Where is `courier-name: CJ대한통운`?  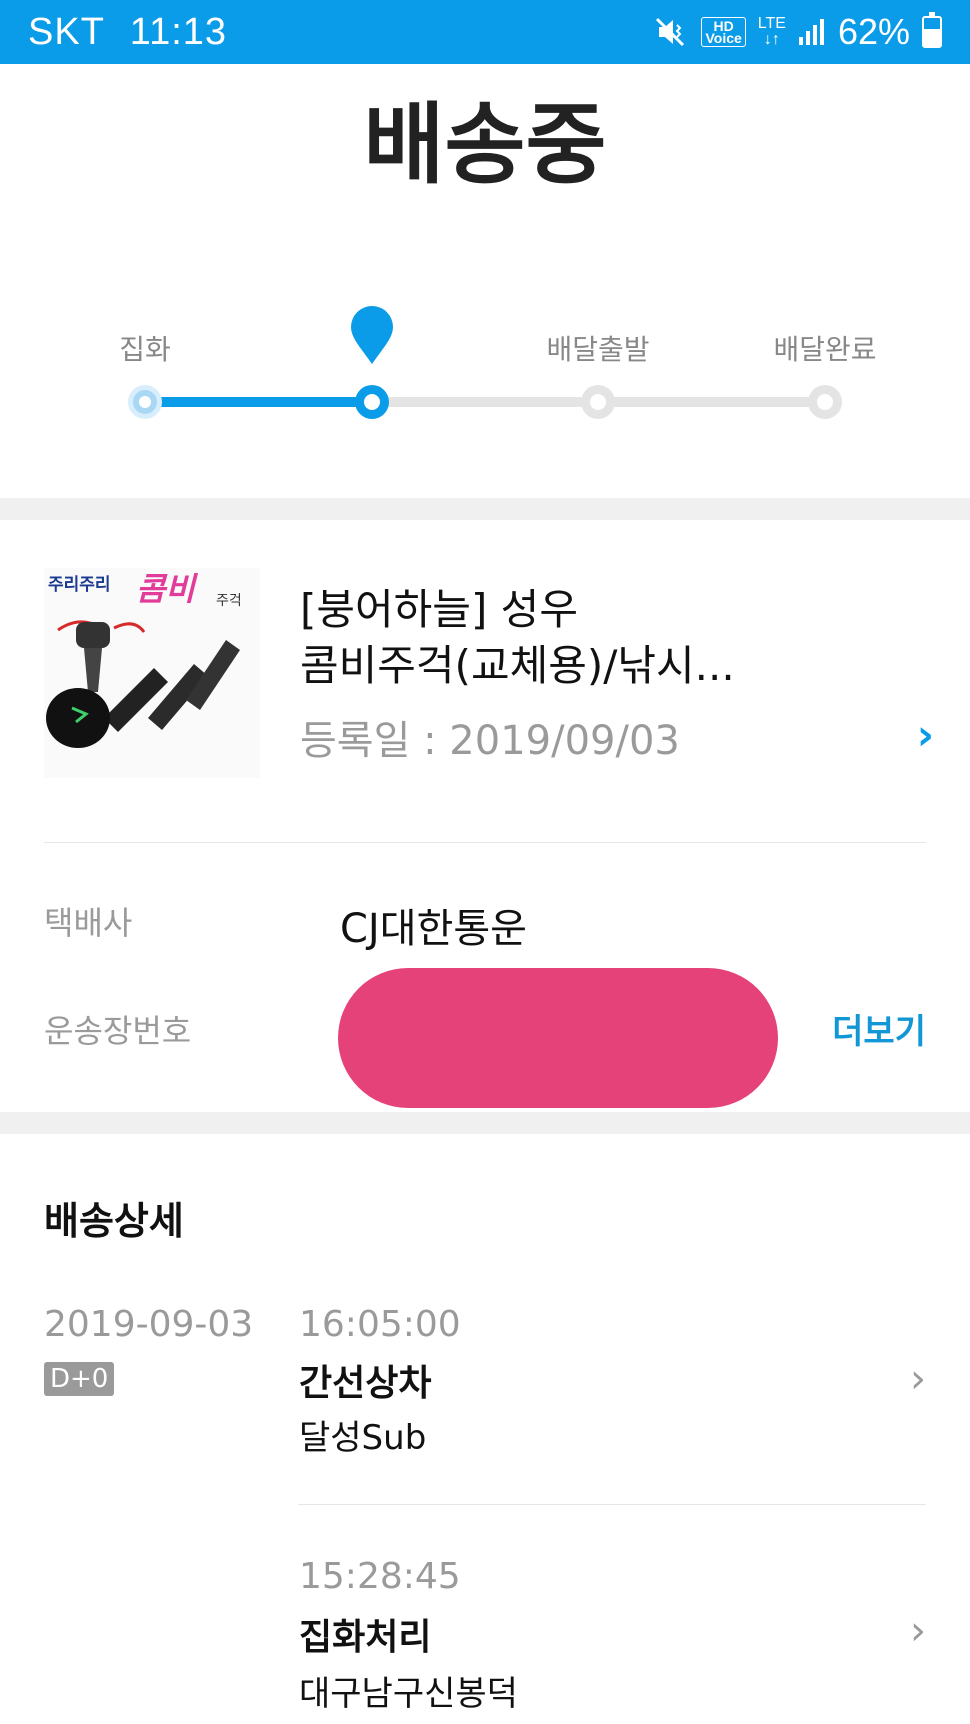 courier-name: CJ대한통운 is located at coordinates (433, 929).